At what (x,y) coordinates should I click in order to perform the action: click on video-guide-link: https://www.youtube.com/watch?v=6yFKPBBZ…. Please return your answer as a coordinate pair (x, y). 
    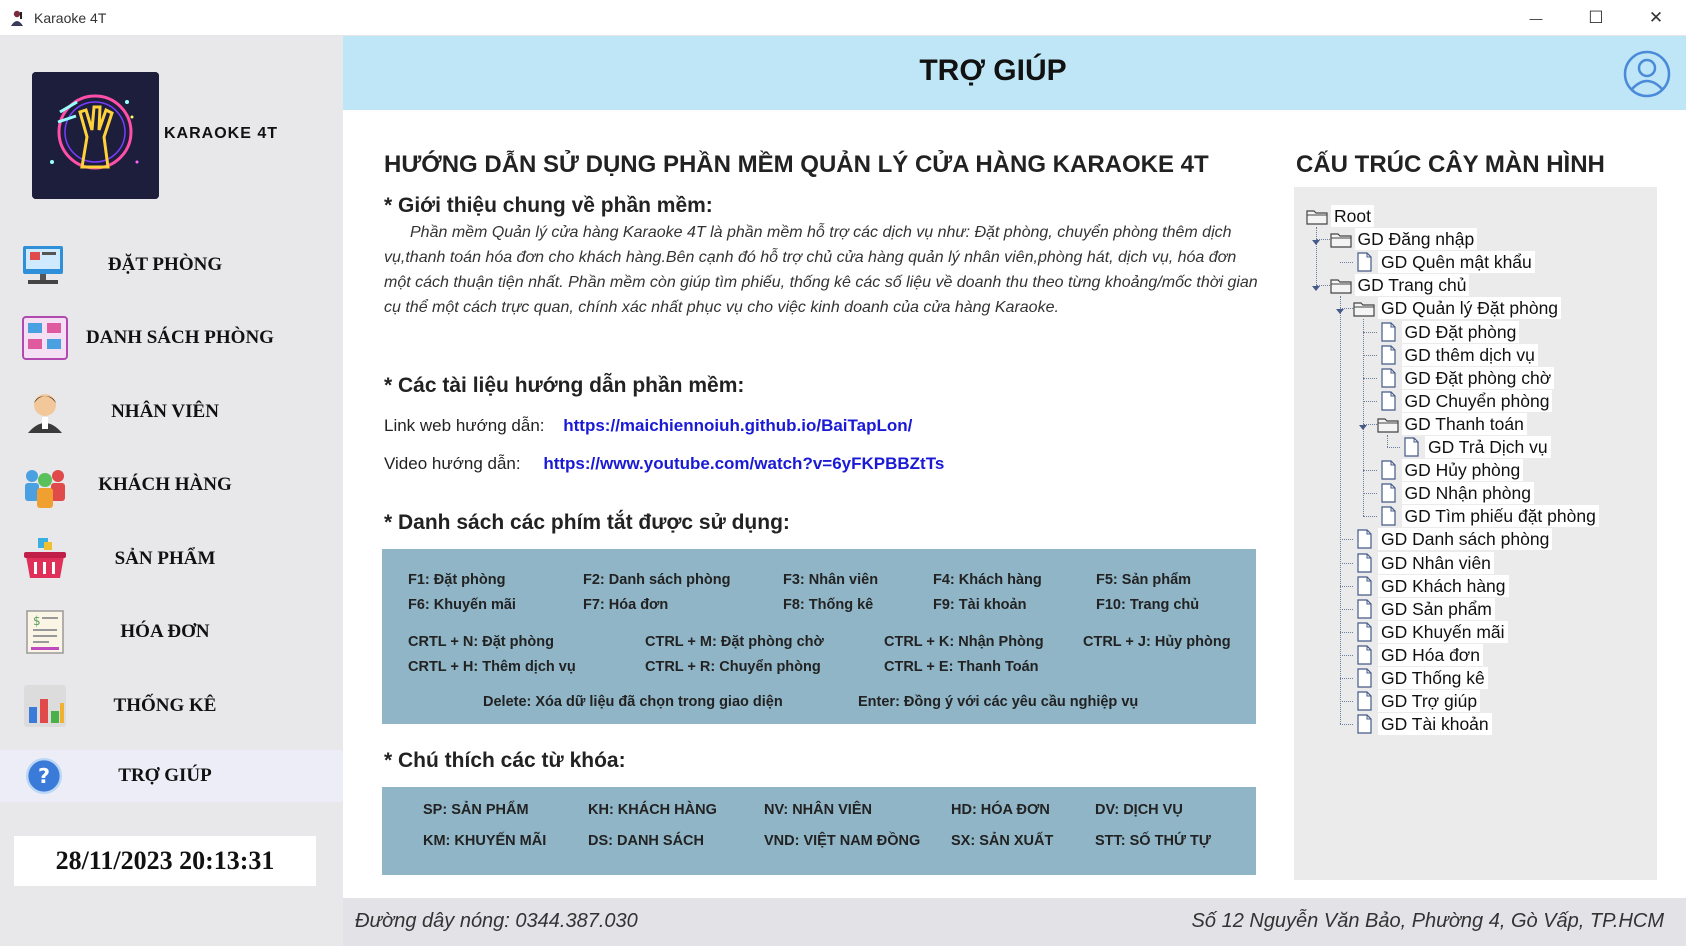
    Looking at the image, I should click on (743, 463).